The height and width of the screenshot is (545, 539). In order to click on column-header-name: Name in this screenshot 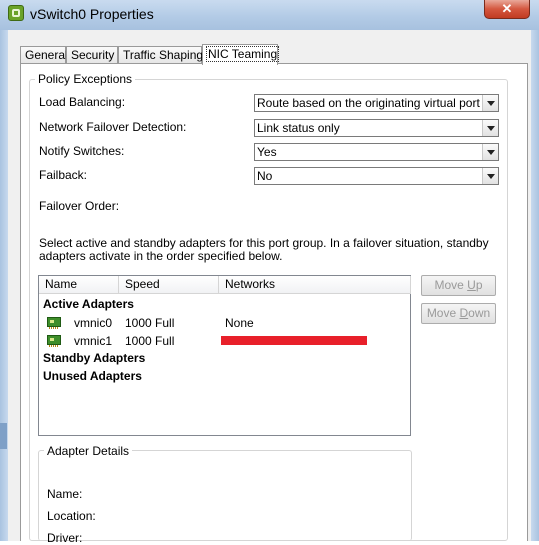, I will do `click(79, 285)`.